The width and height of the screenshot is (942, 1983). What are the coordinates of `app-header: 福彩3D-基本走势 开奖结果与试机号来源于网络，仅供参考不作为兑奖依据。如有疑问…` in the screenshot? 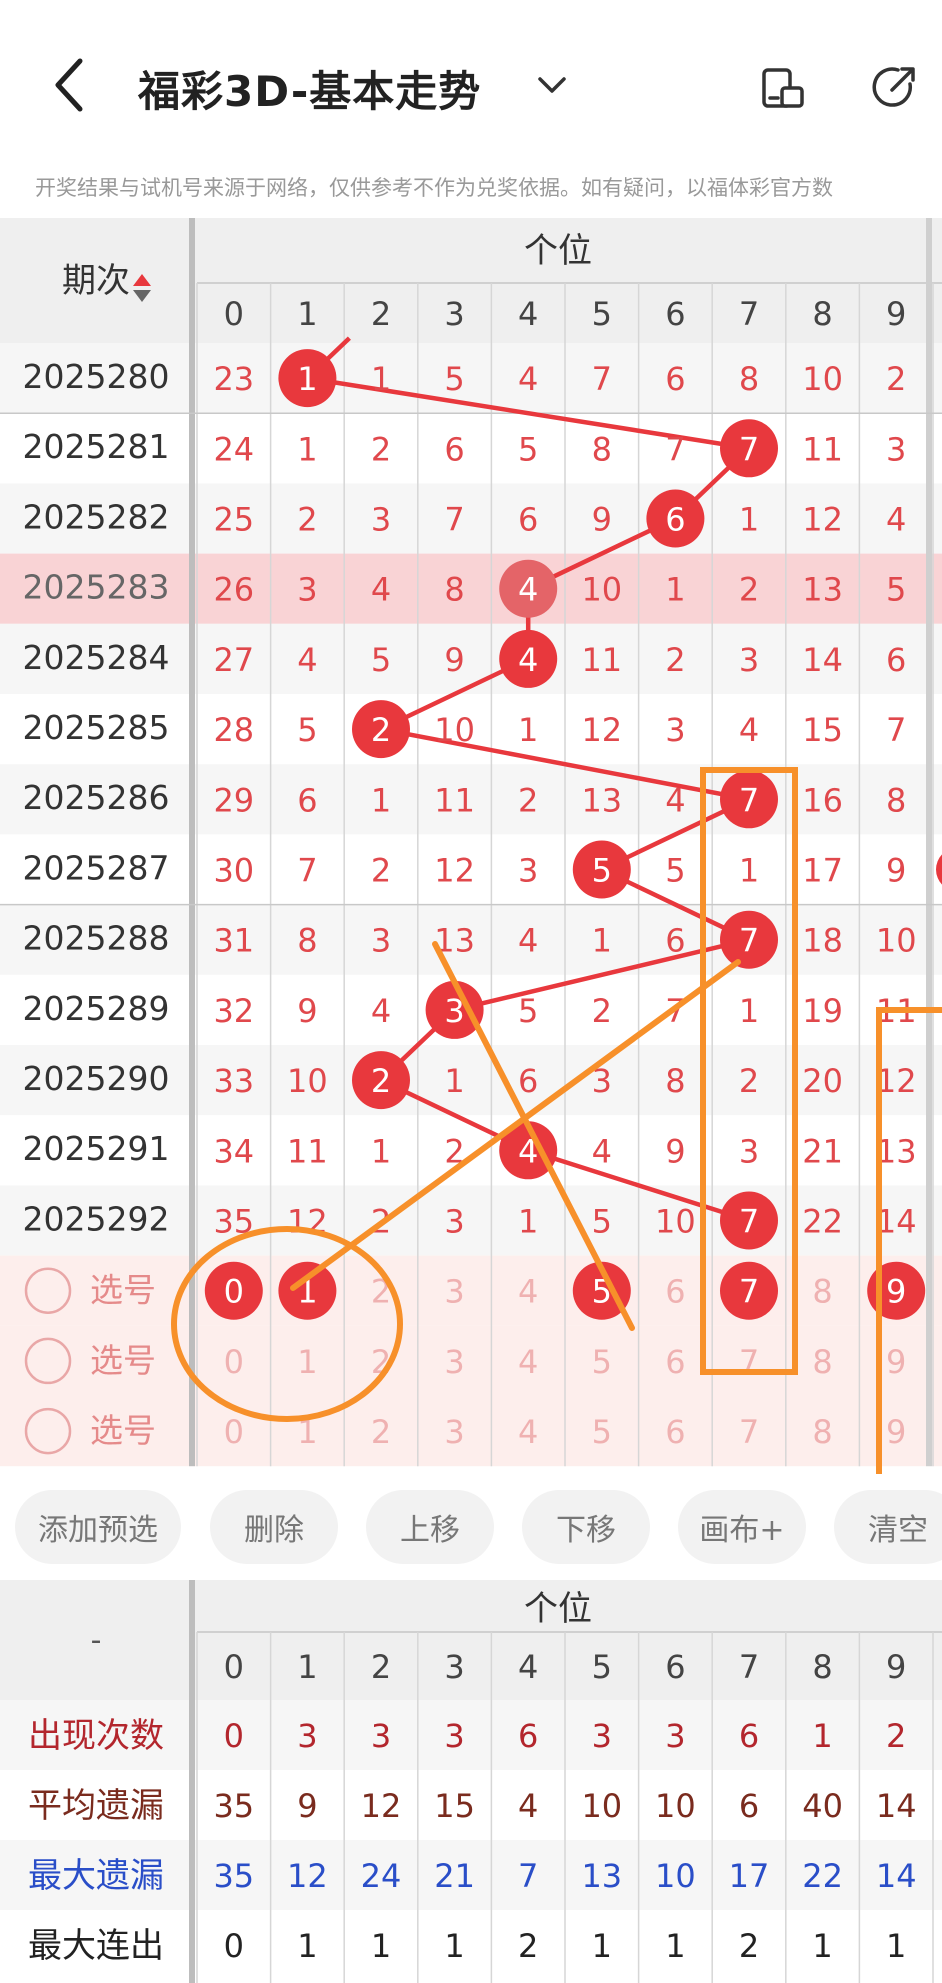 It's located at (471, 100).